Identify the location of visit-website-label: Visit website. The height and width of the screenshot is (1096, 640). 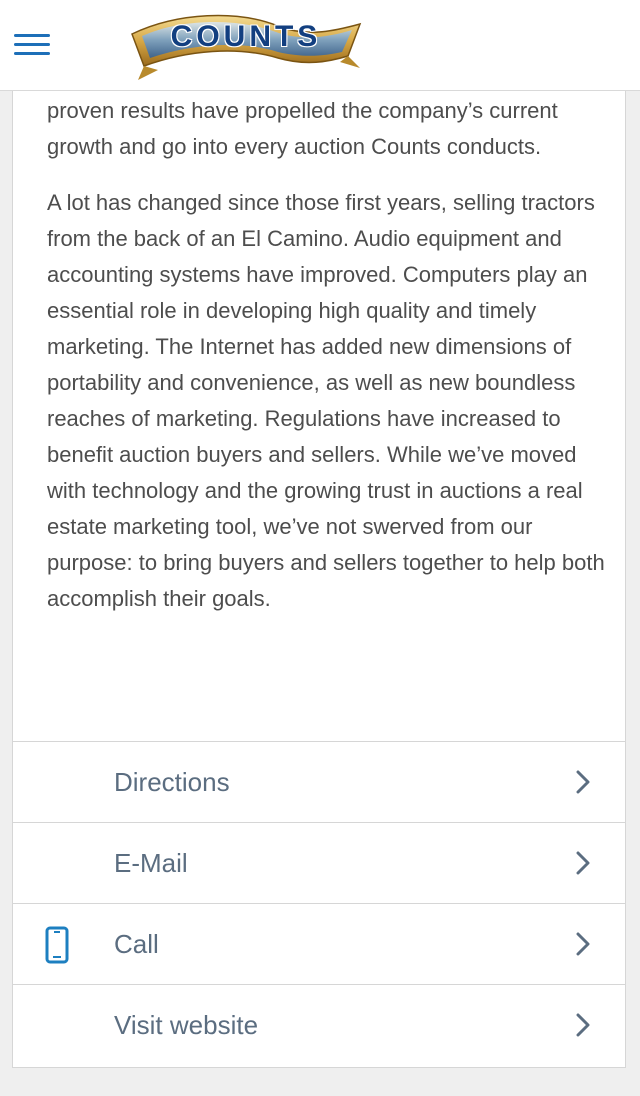
(186, 1025).